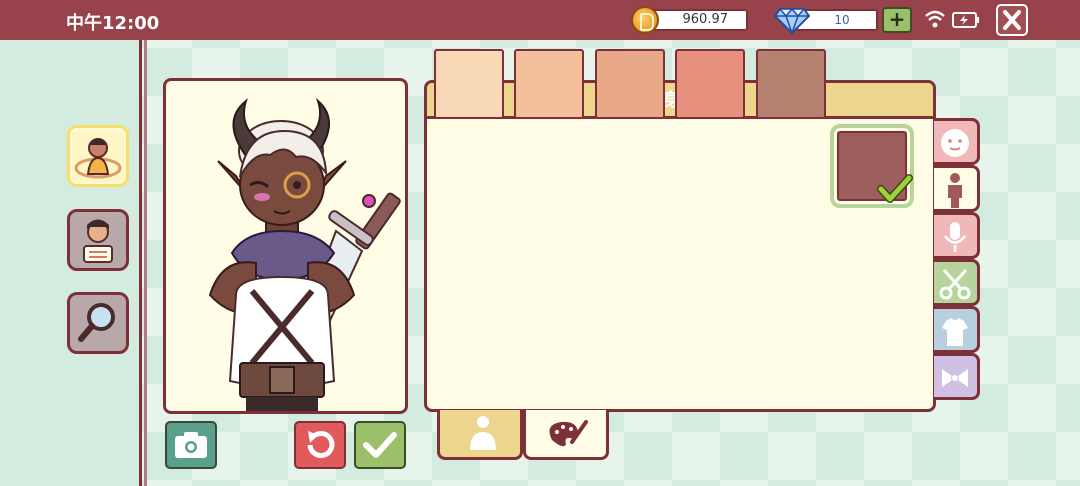 The image size is (1080, 486). I want to click on character-scroll-icon, so click(98, 241).